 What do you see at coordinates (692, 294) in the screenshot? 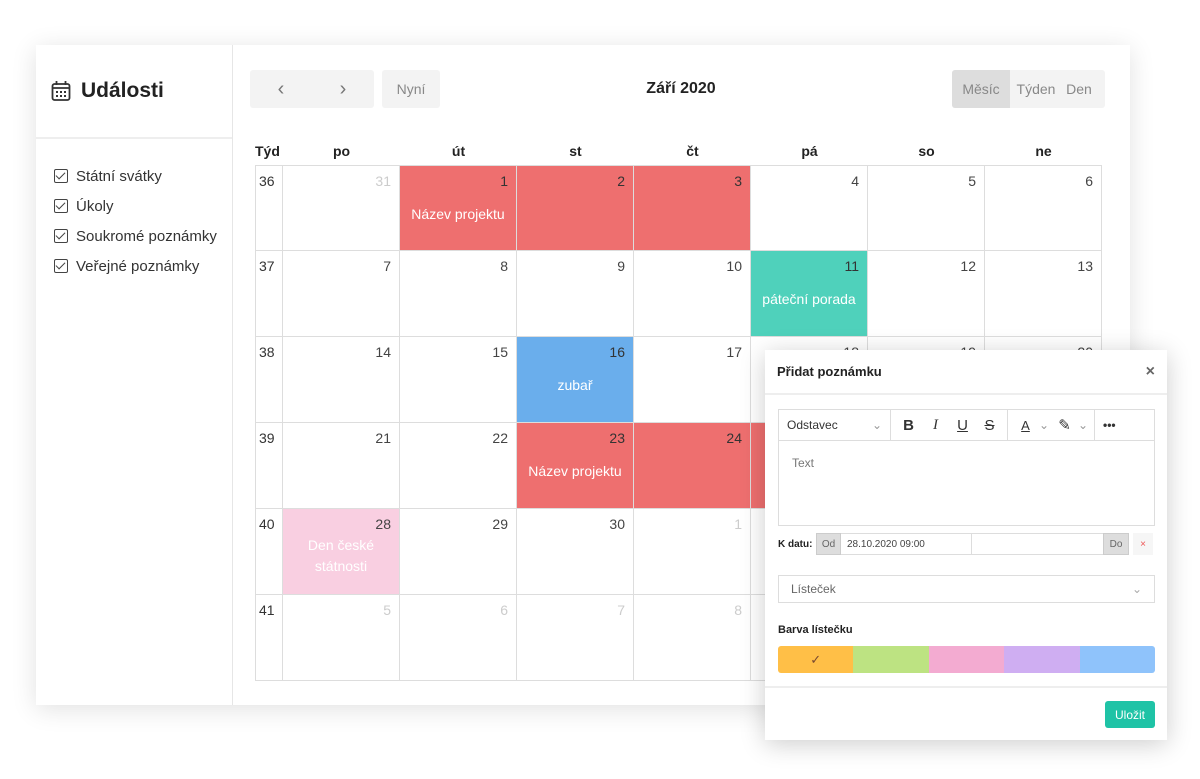
I see `day-cell: 10` at bounding box center [692, 294].